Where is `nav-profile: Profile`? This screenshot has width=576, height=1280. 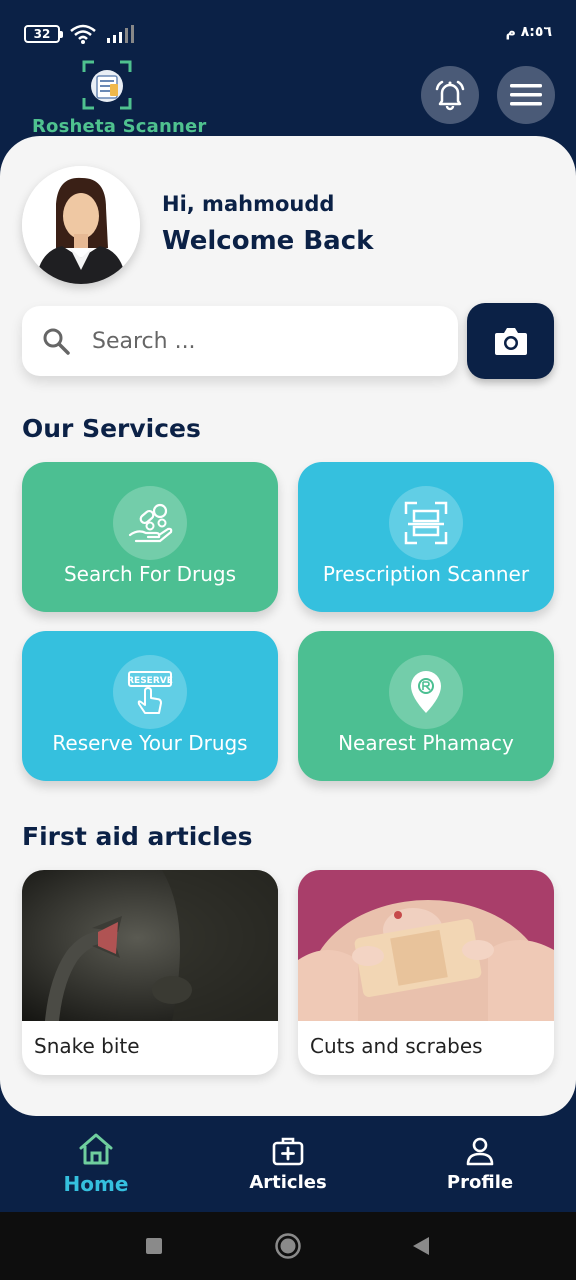
nav-profile: Profile is located at coordinates (480, 1164).